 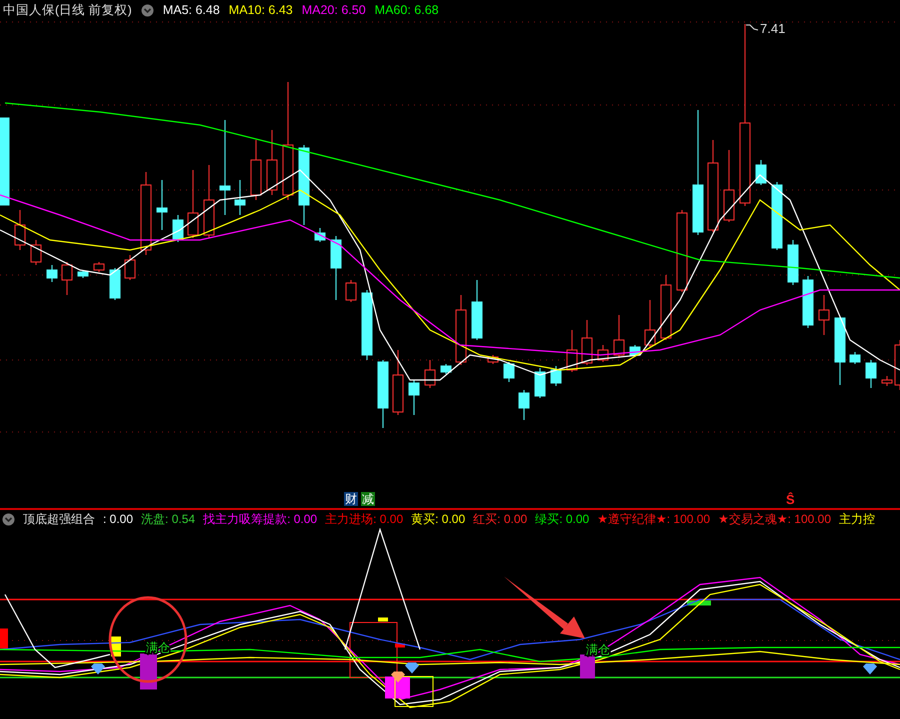 What do you see at coordinates (67, 10) in the screenshot?
I see `chart-title: 中国人保(日线 前复权)` at bounding box center [67, 10].